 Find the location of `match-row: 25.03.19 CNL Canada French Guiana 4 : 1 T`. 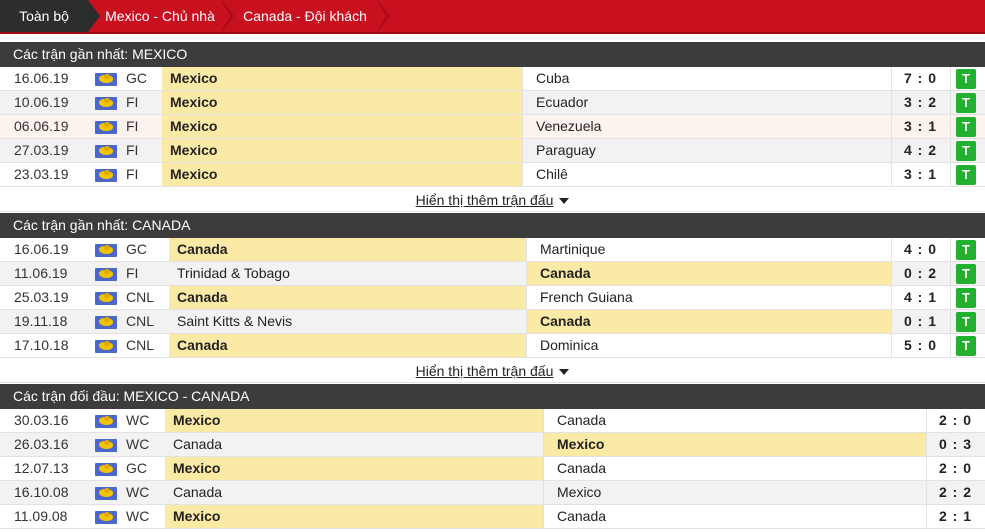

match-row: 25.03.19 CNL Canada French Guiana 4 : 1 T is located at coordinates (492, 298).